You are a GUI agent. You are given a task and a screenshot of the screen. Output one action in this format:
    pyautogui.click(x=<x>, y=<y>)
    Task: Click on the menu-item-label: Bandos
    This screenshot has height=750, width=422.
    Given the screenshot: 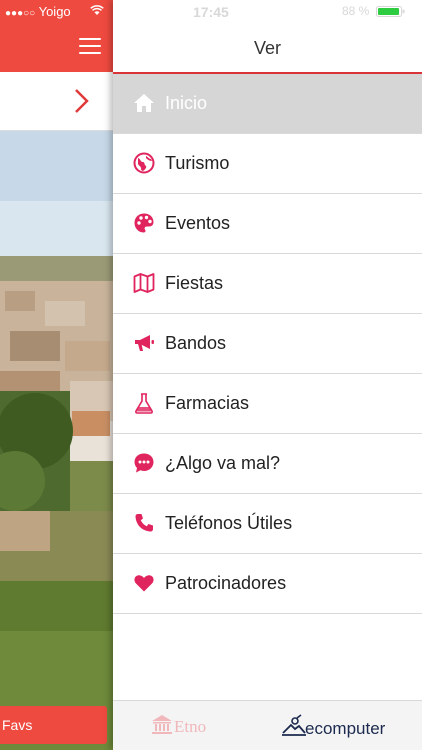 What is the action you would take?
    pyautogui.click(x=196, y=343)
    